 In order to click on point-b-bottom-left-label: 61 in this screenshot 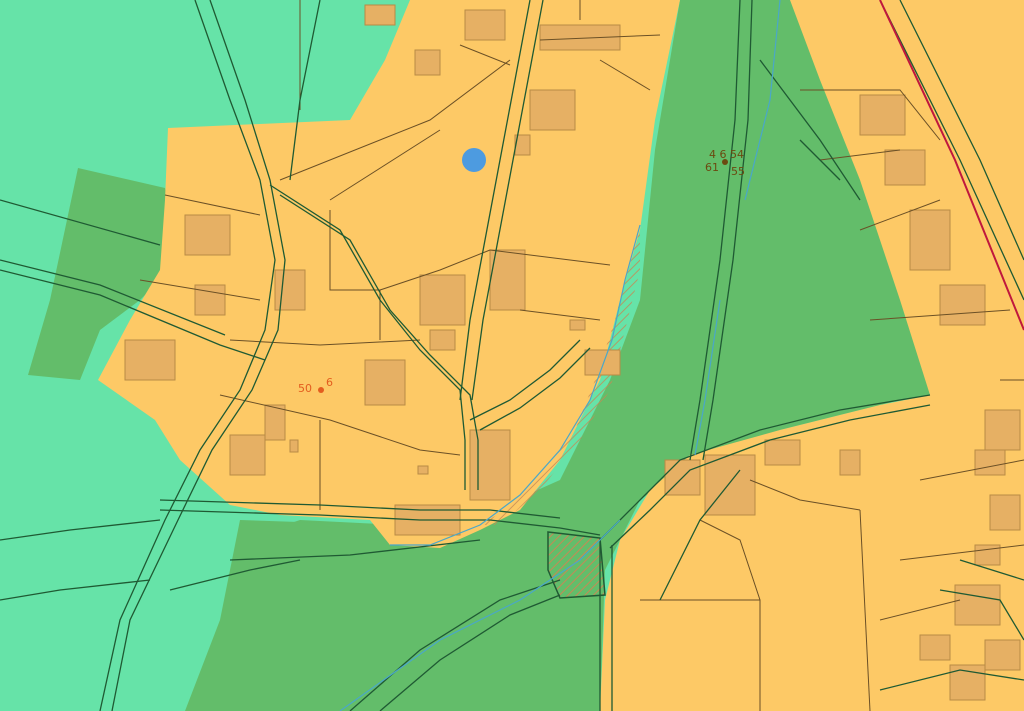, I will do `click(712, 167)`.